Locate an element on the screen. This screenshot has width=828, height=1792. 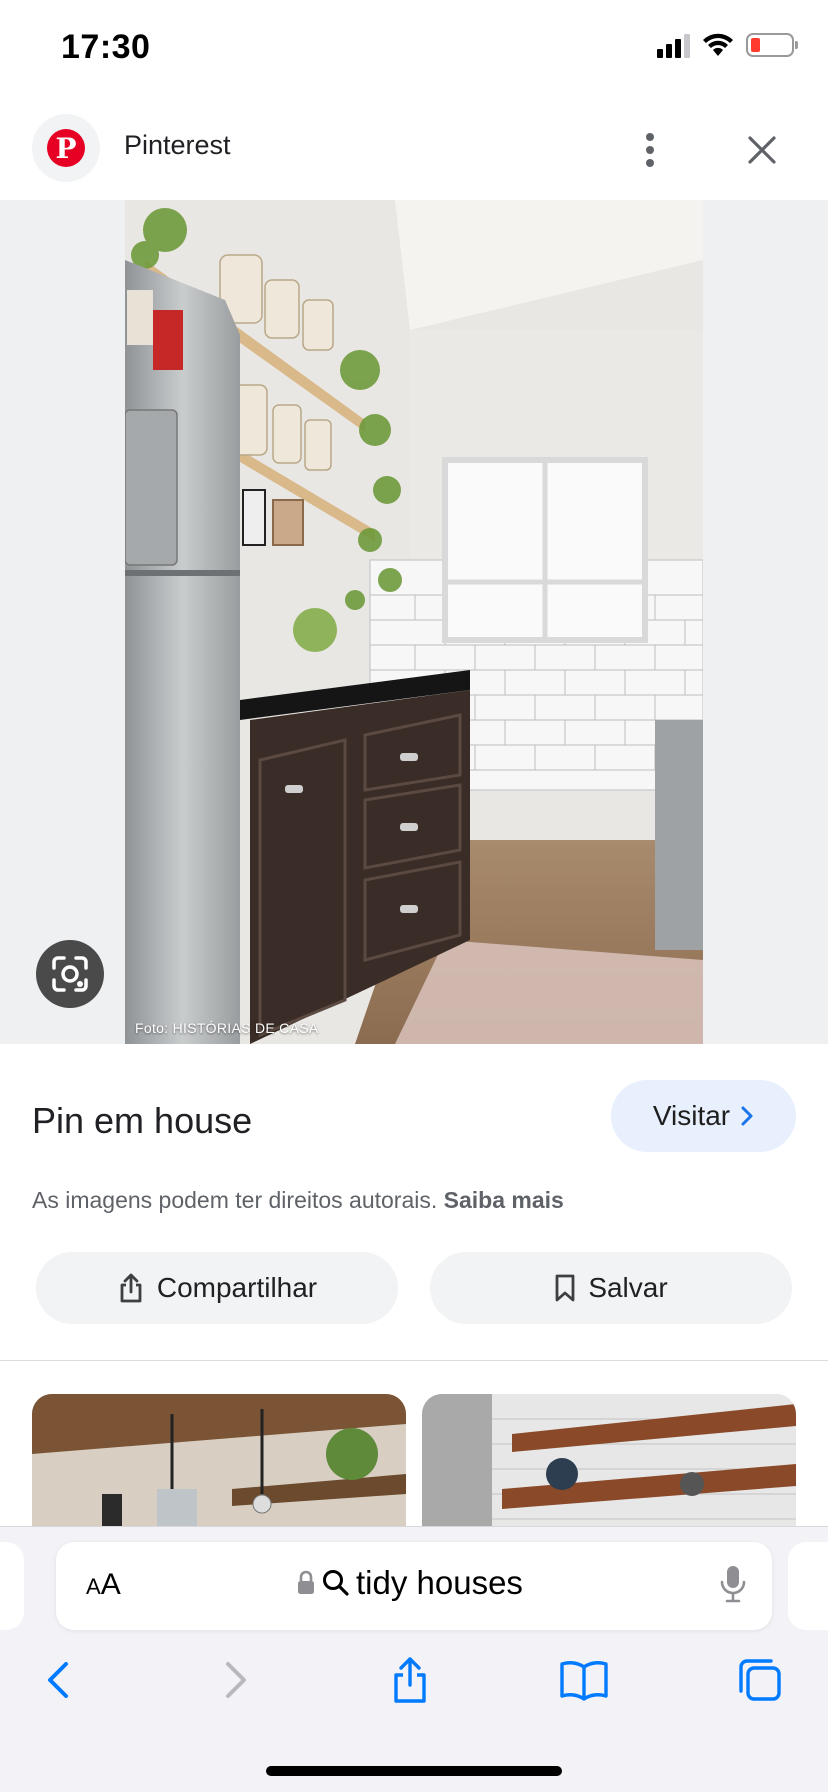
learn-more-link: Saiba mais is located at coordinates (504, 1200).